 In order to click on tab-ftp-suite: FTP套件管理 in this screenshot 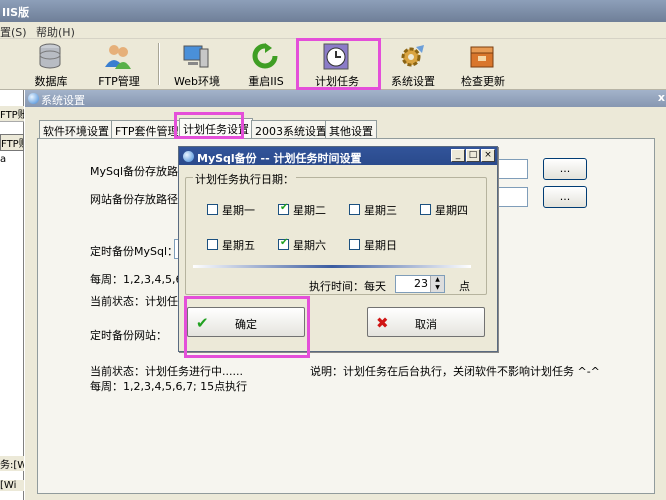, I will do `click(147, 129)`.